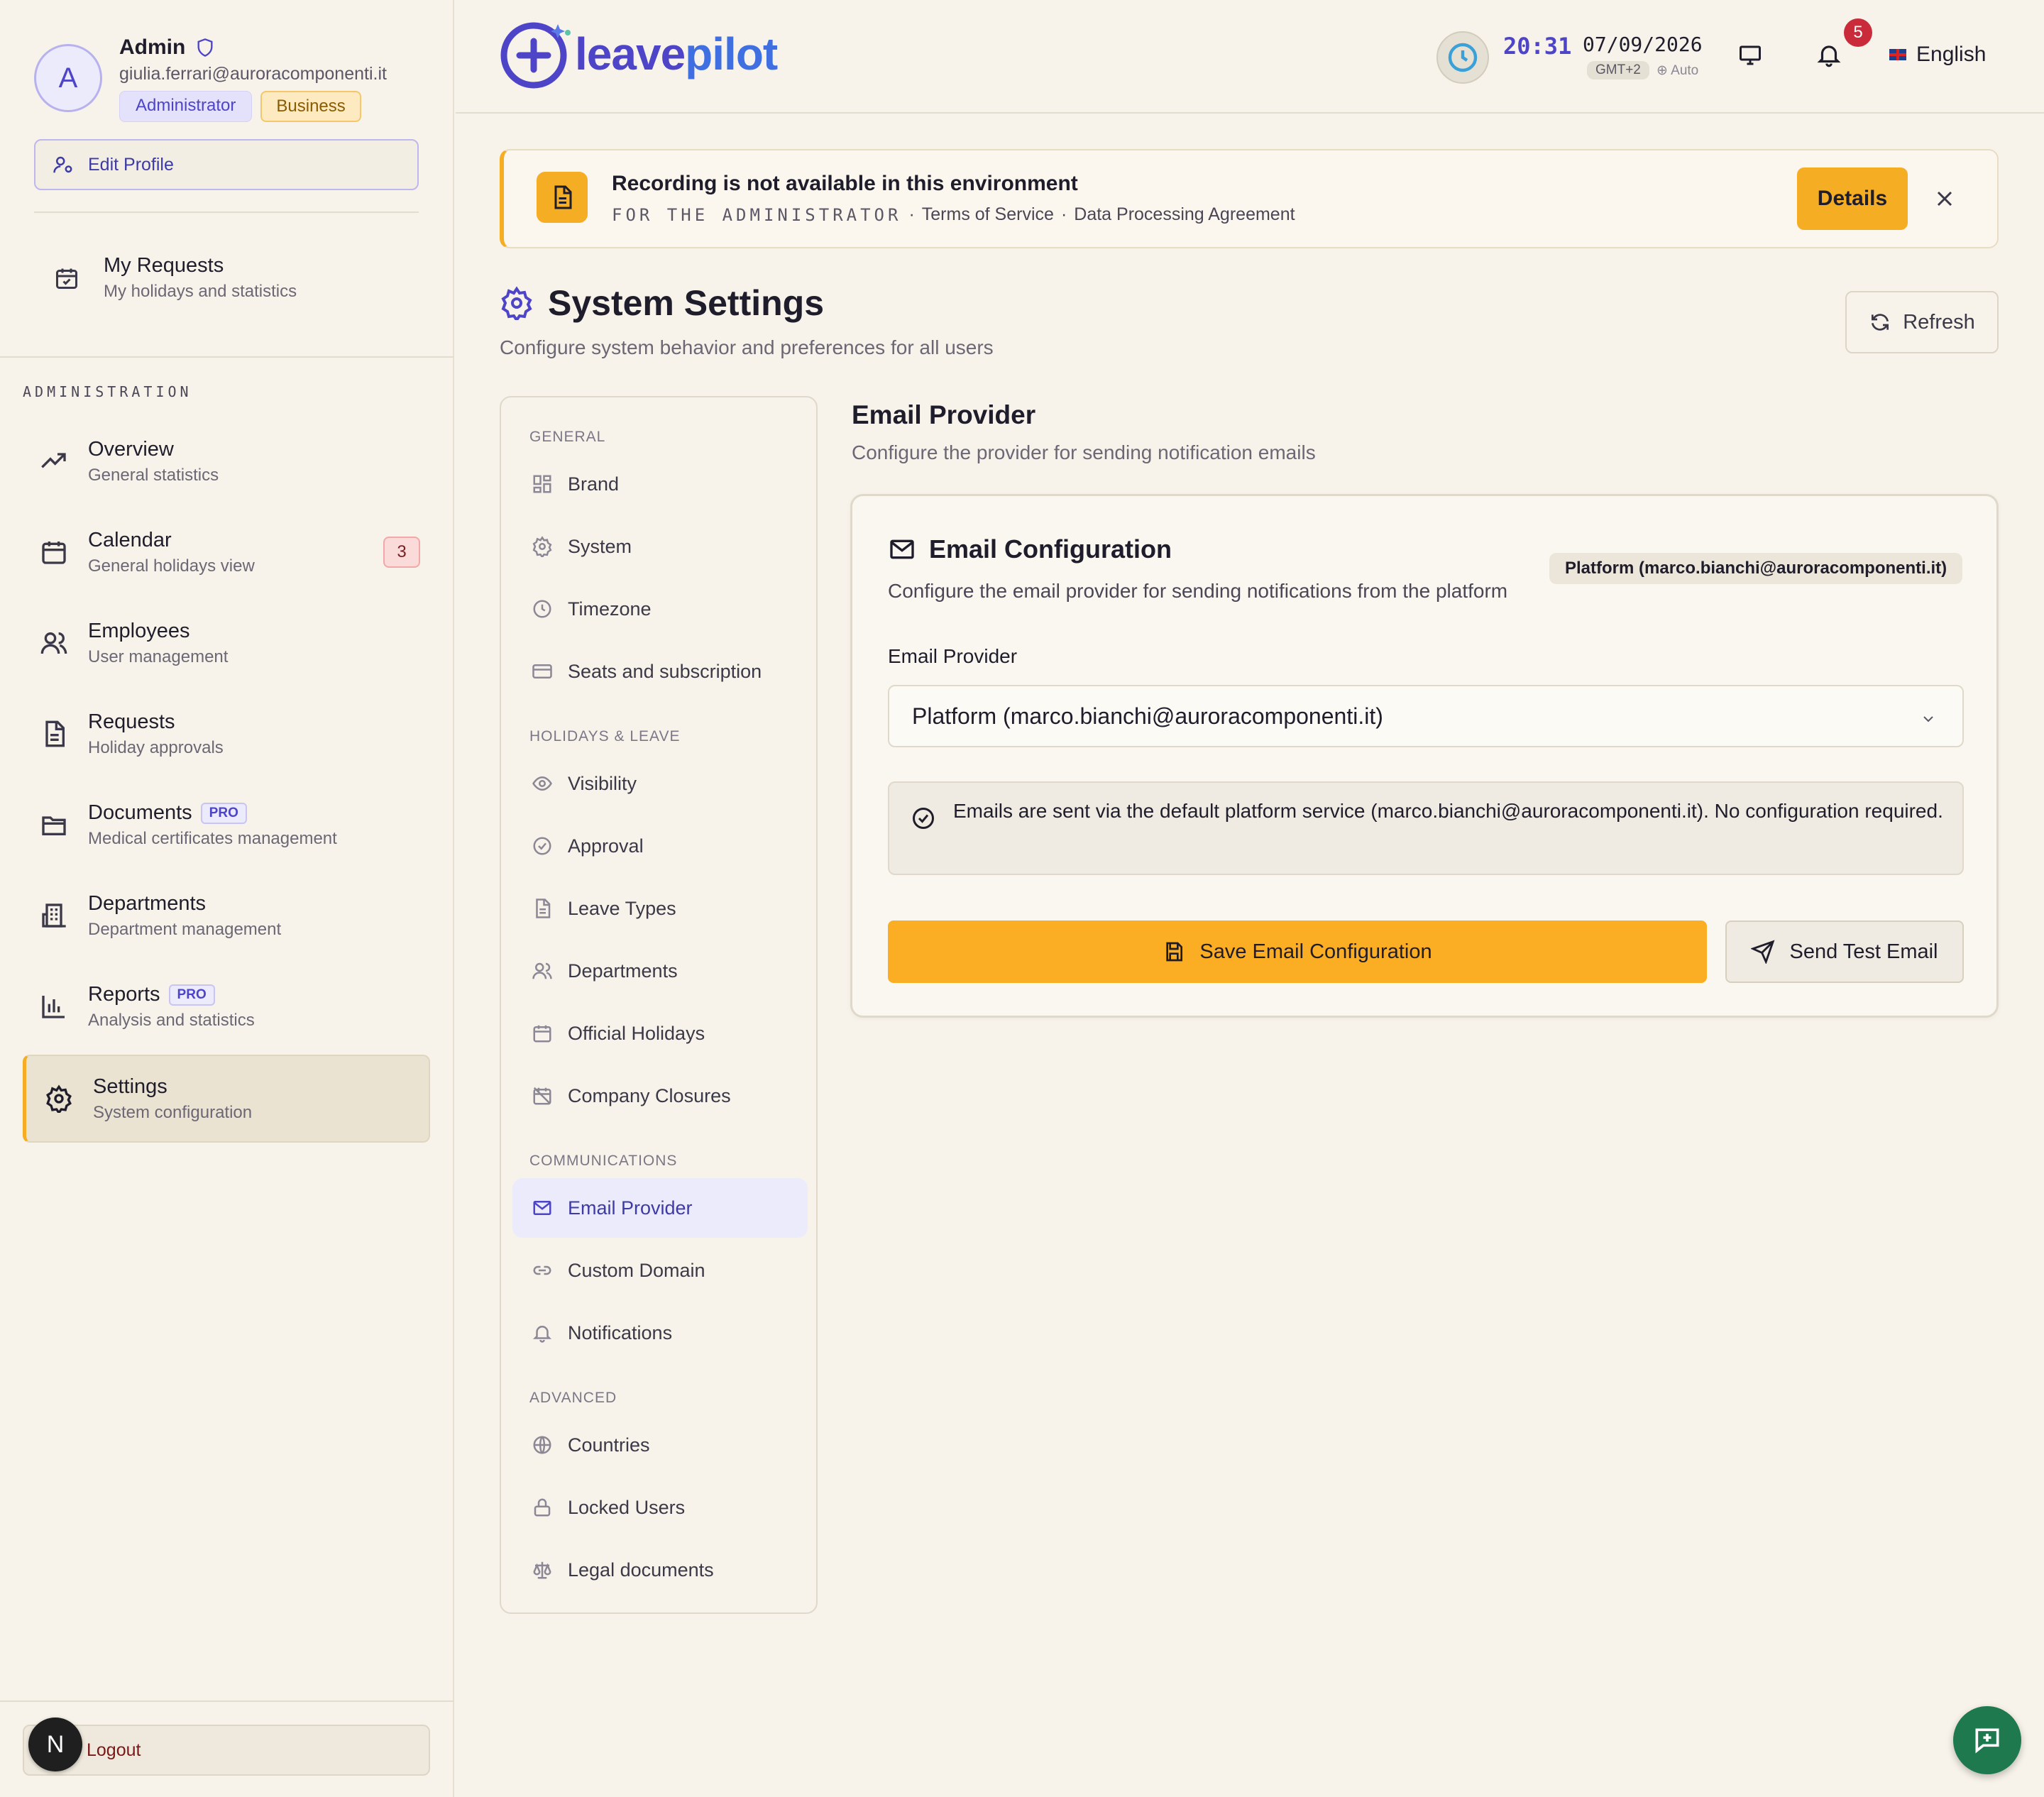 The width and height of the screenshot is (2044, 1797). I want to click on settings-item-approval: Approval, so click(660, 846).